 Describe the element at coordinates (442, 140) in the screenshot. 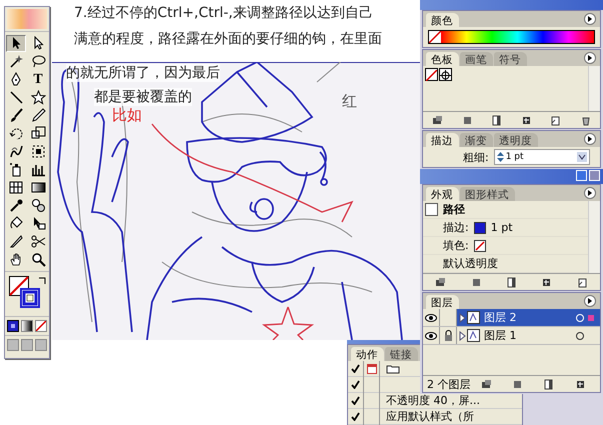

I see `panel-tab: 描边` at that location.